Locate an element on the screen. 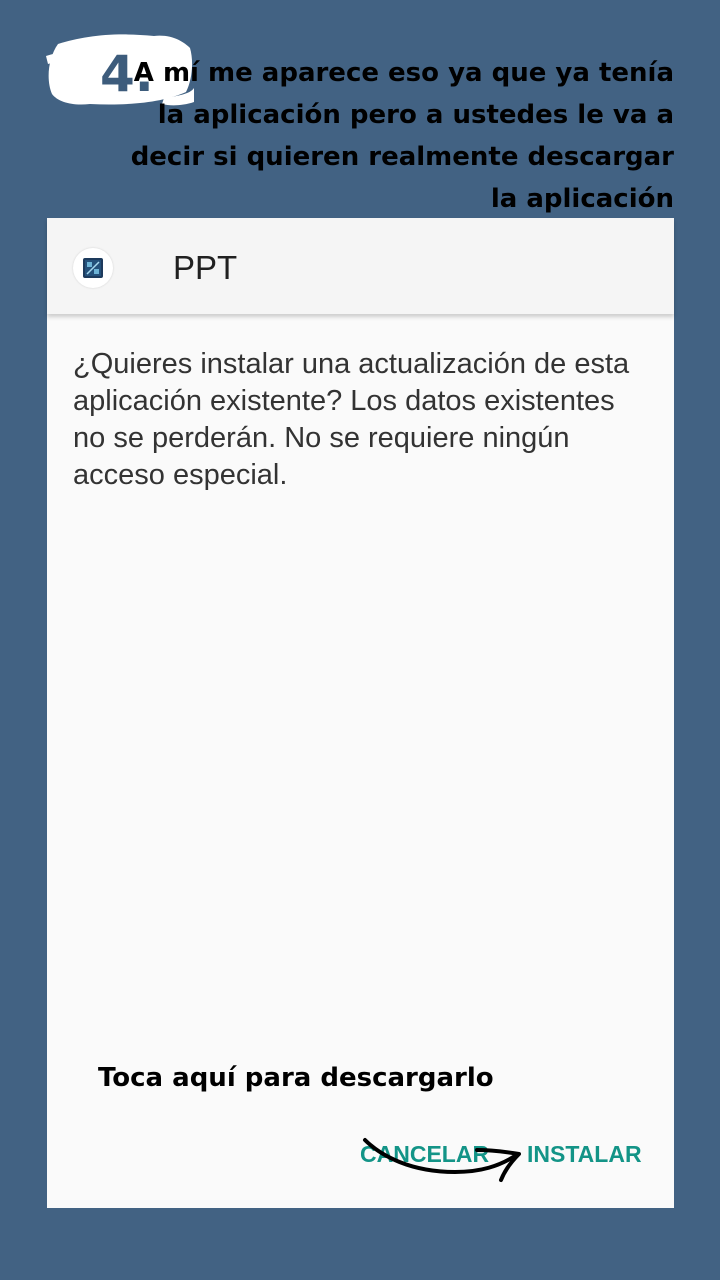 The width and height of the screenshot is (720, 1280). app-logo-icon is located at coordinates (93, 268).